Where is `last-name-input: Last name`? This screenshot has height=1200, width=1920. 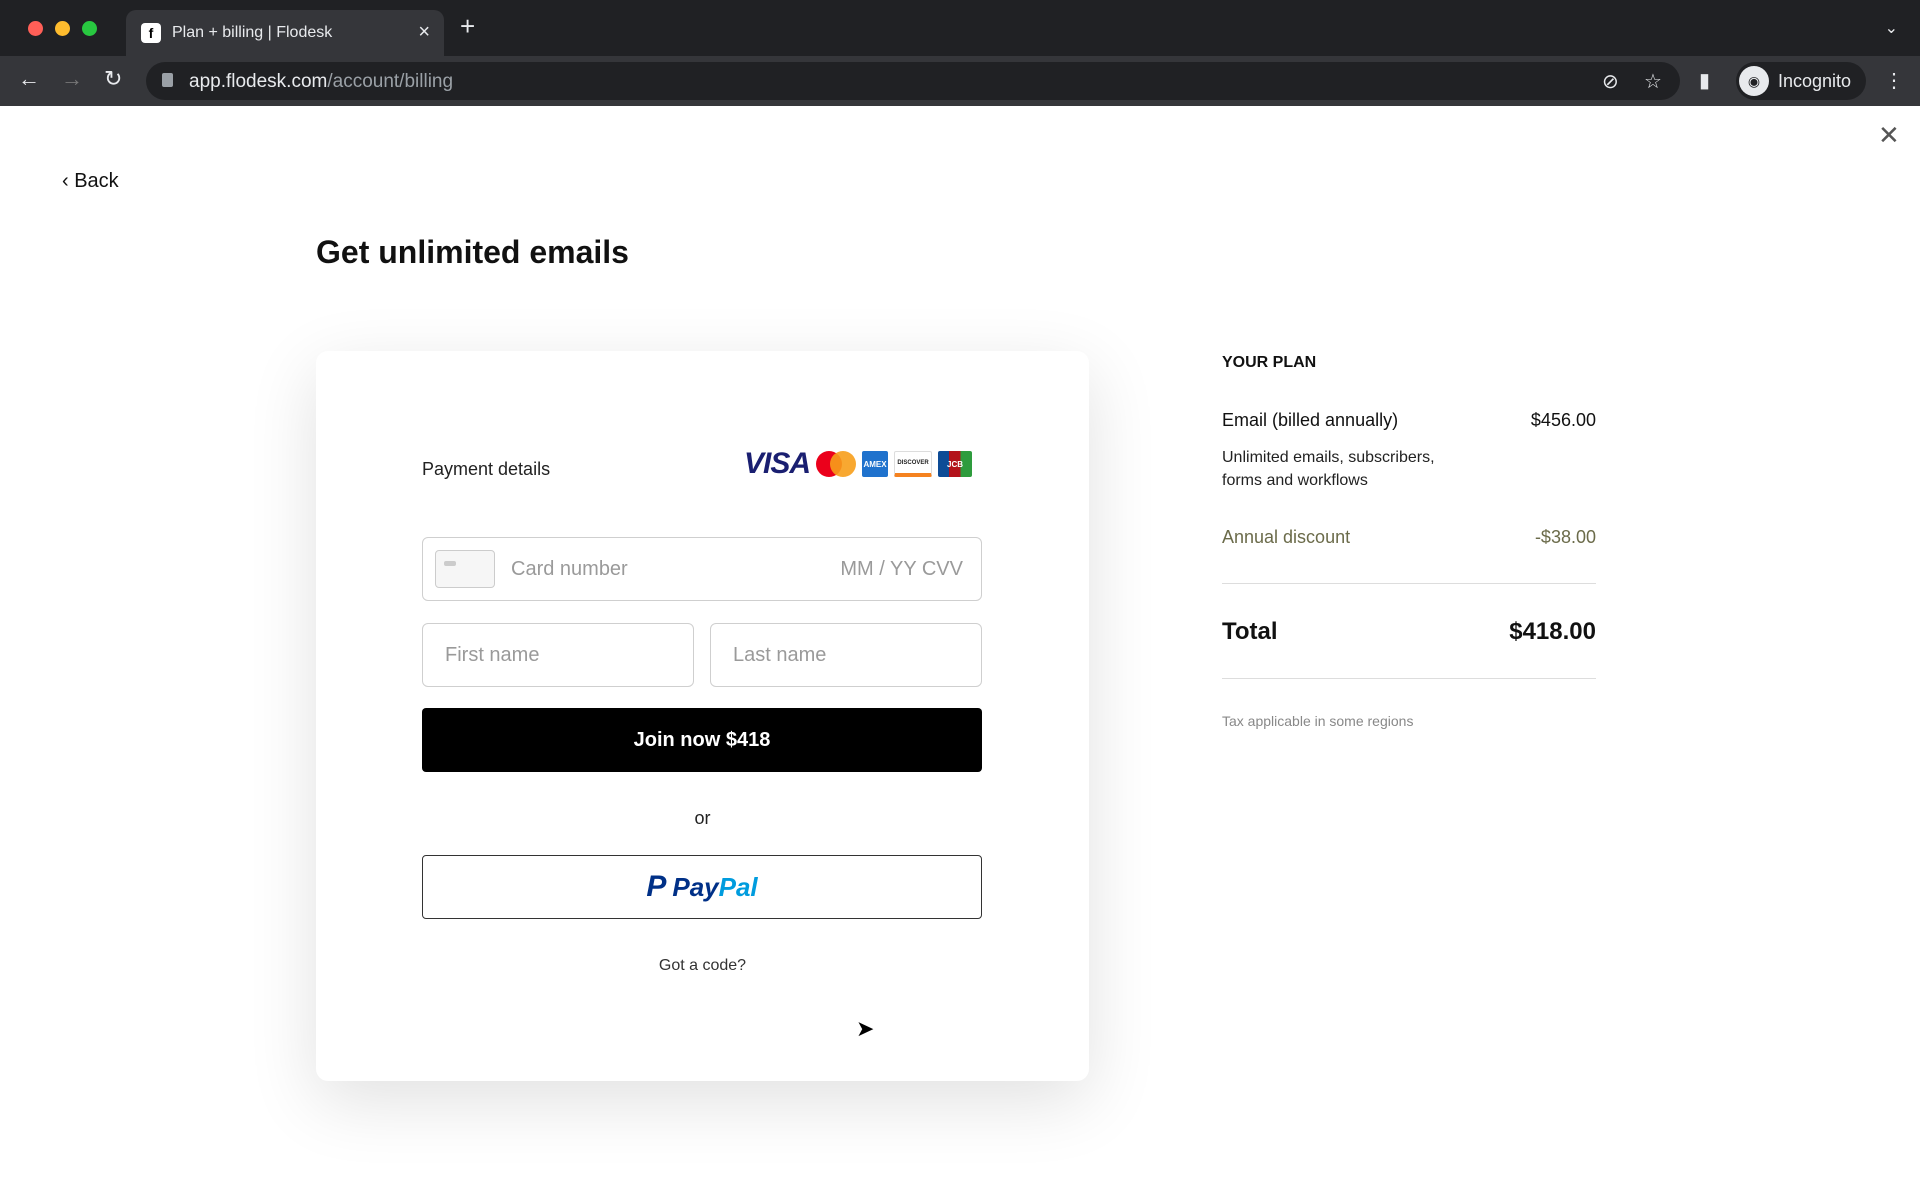 last-name-input: Last name is located at coordinates (846, 655).